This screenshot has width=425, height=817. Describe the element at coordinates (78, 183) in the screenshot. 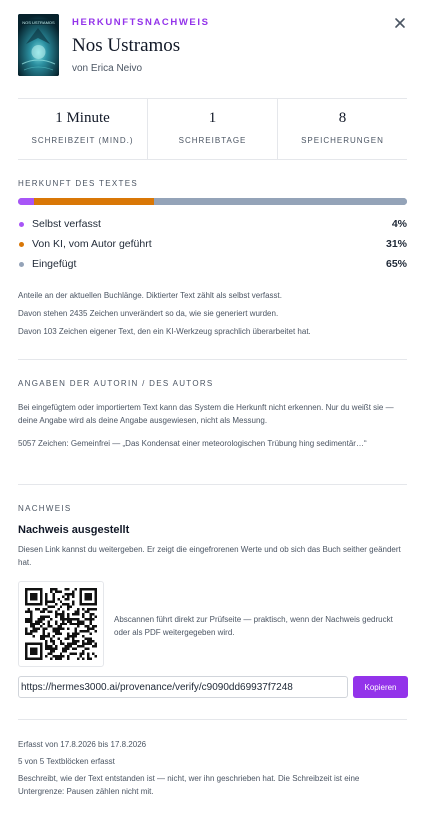

I see `origin-heading: HERKUNFT DES TEXTES` at that location.